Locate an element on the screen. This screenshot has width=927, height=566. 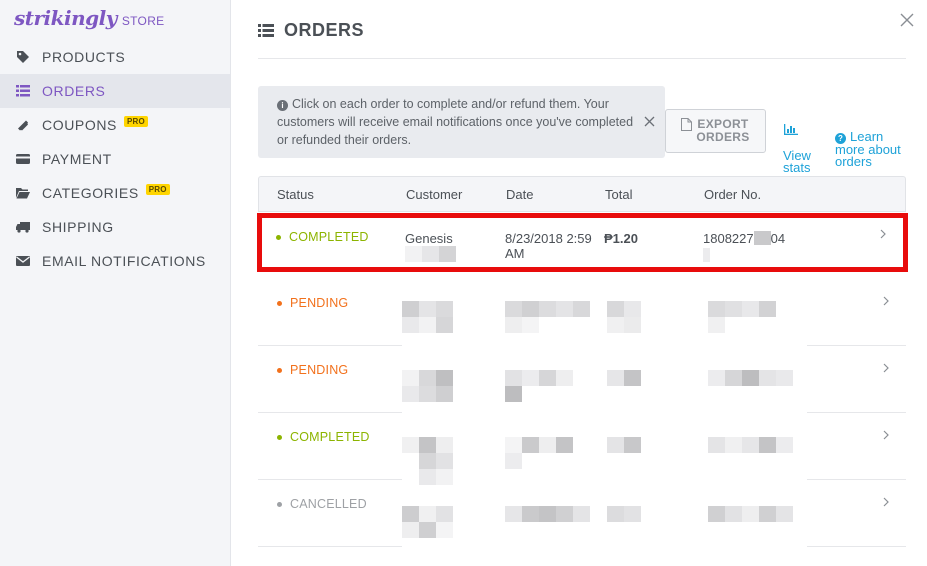
strikingly-store-logo: strikingly STORE is located at coordinates (89, 18).